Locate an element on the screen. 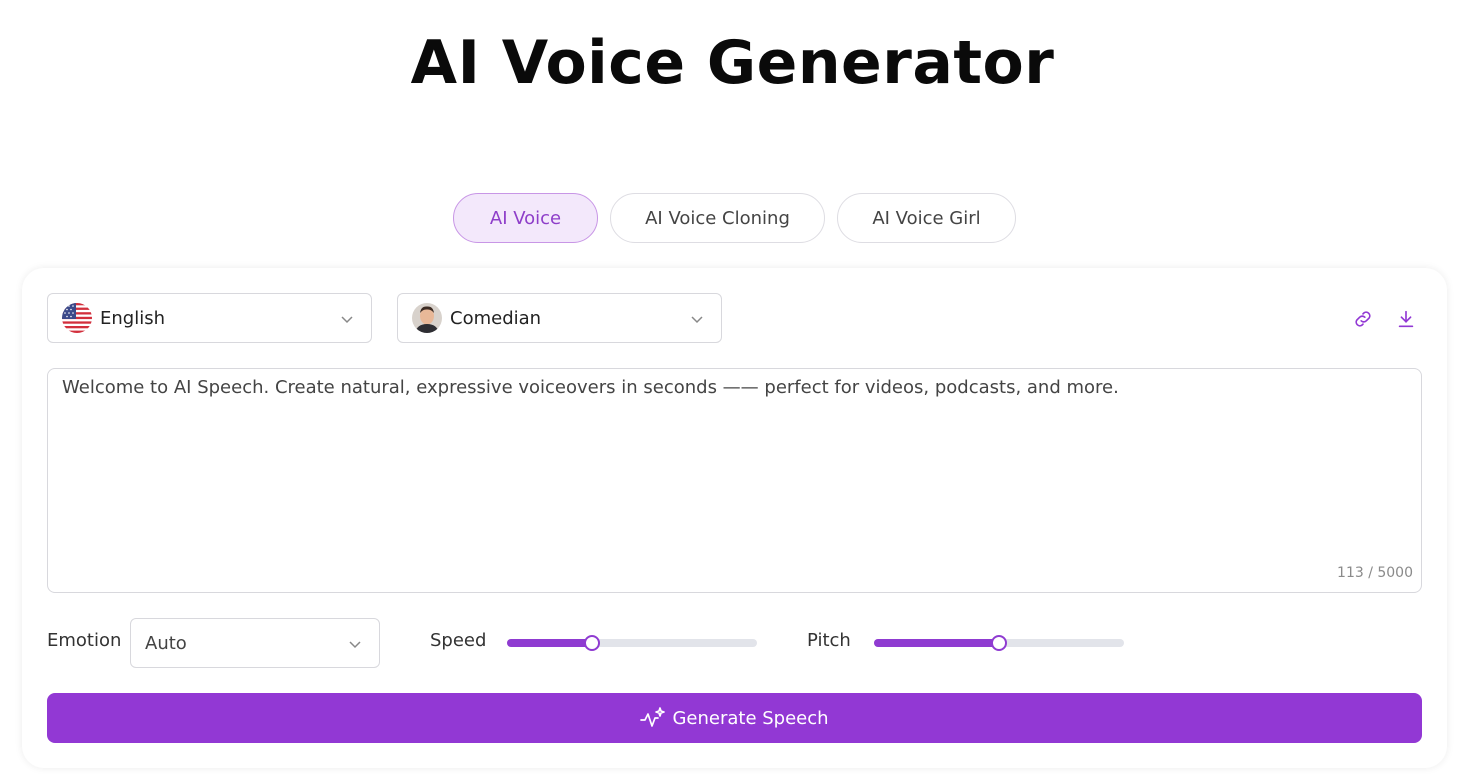 Image resolution: width=1465 pixels, height=774 pixels. tab-label: AI Voice Cloning is located at coordinates (717, 218).